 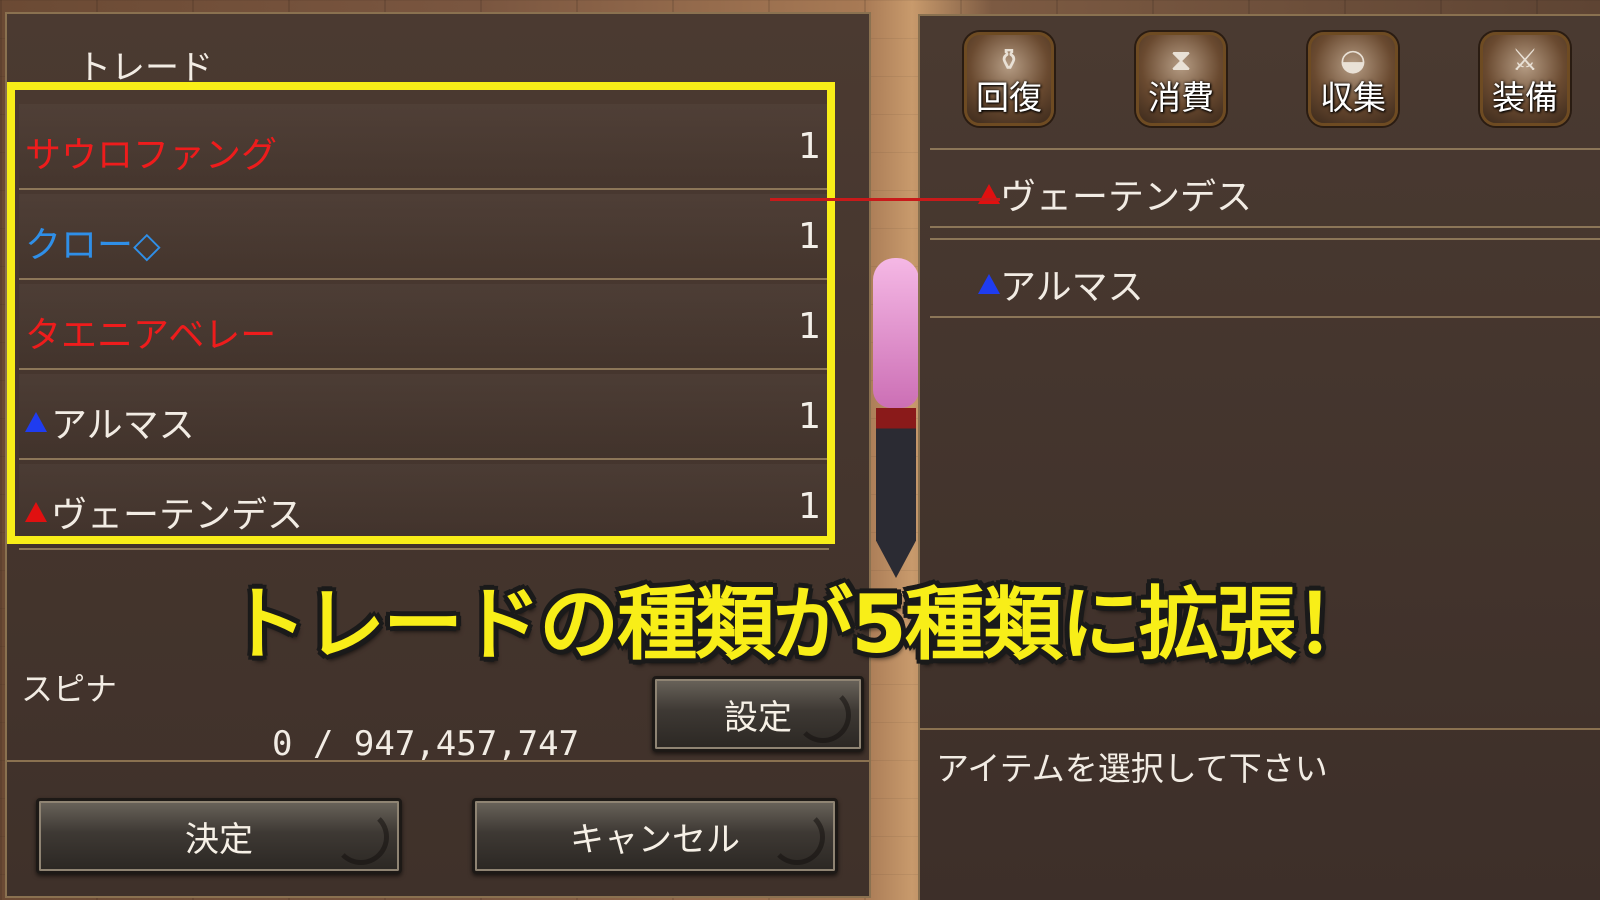 I want to click on trade-panel-title: トレード, so click(x=145, y=68).